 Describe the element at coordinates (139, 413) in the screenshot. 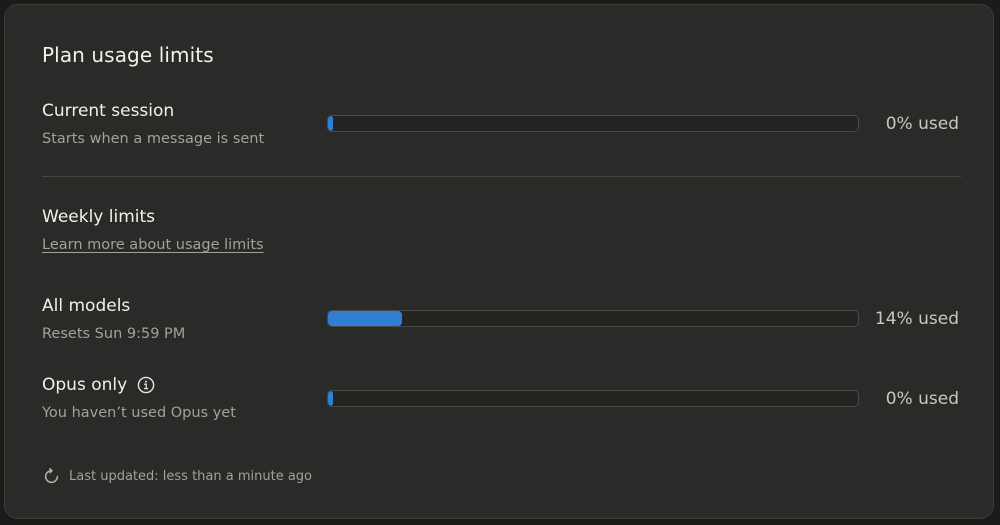

I see `opus-only-subtitle: You haven’t used Opus yet` at that location.